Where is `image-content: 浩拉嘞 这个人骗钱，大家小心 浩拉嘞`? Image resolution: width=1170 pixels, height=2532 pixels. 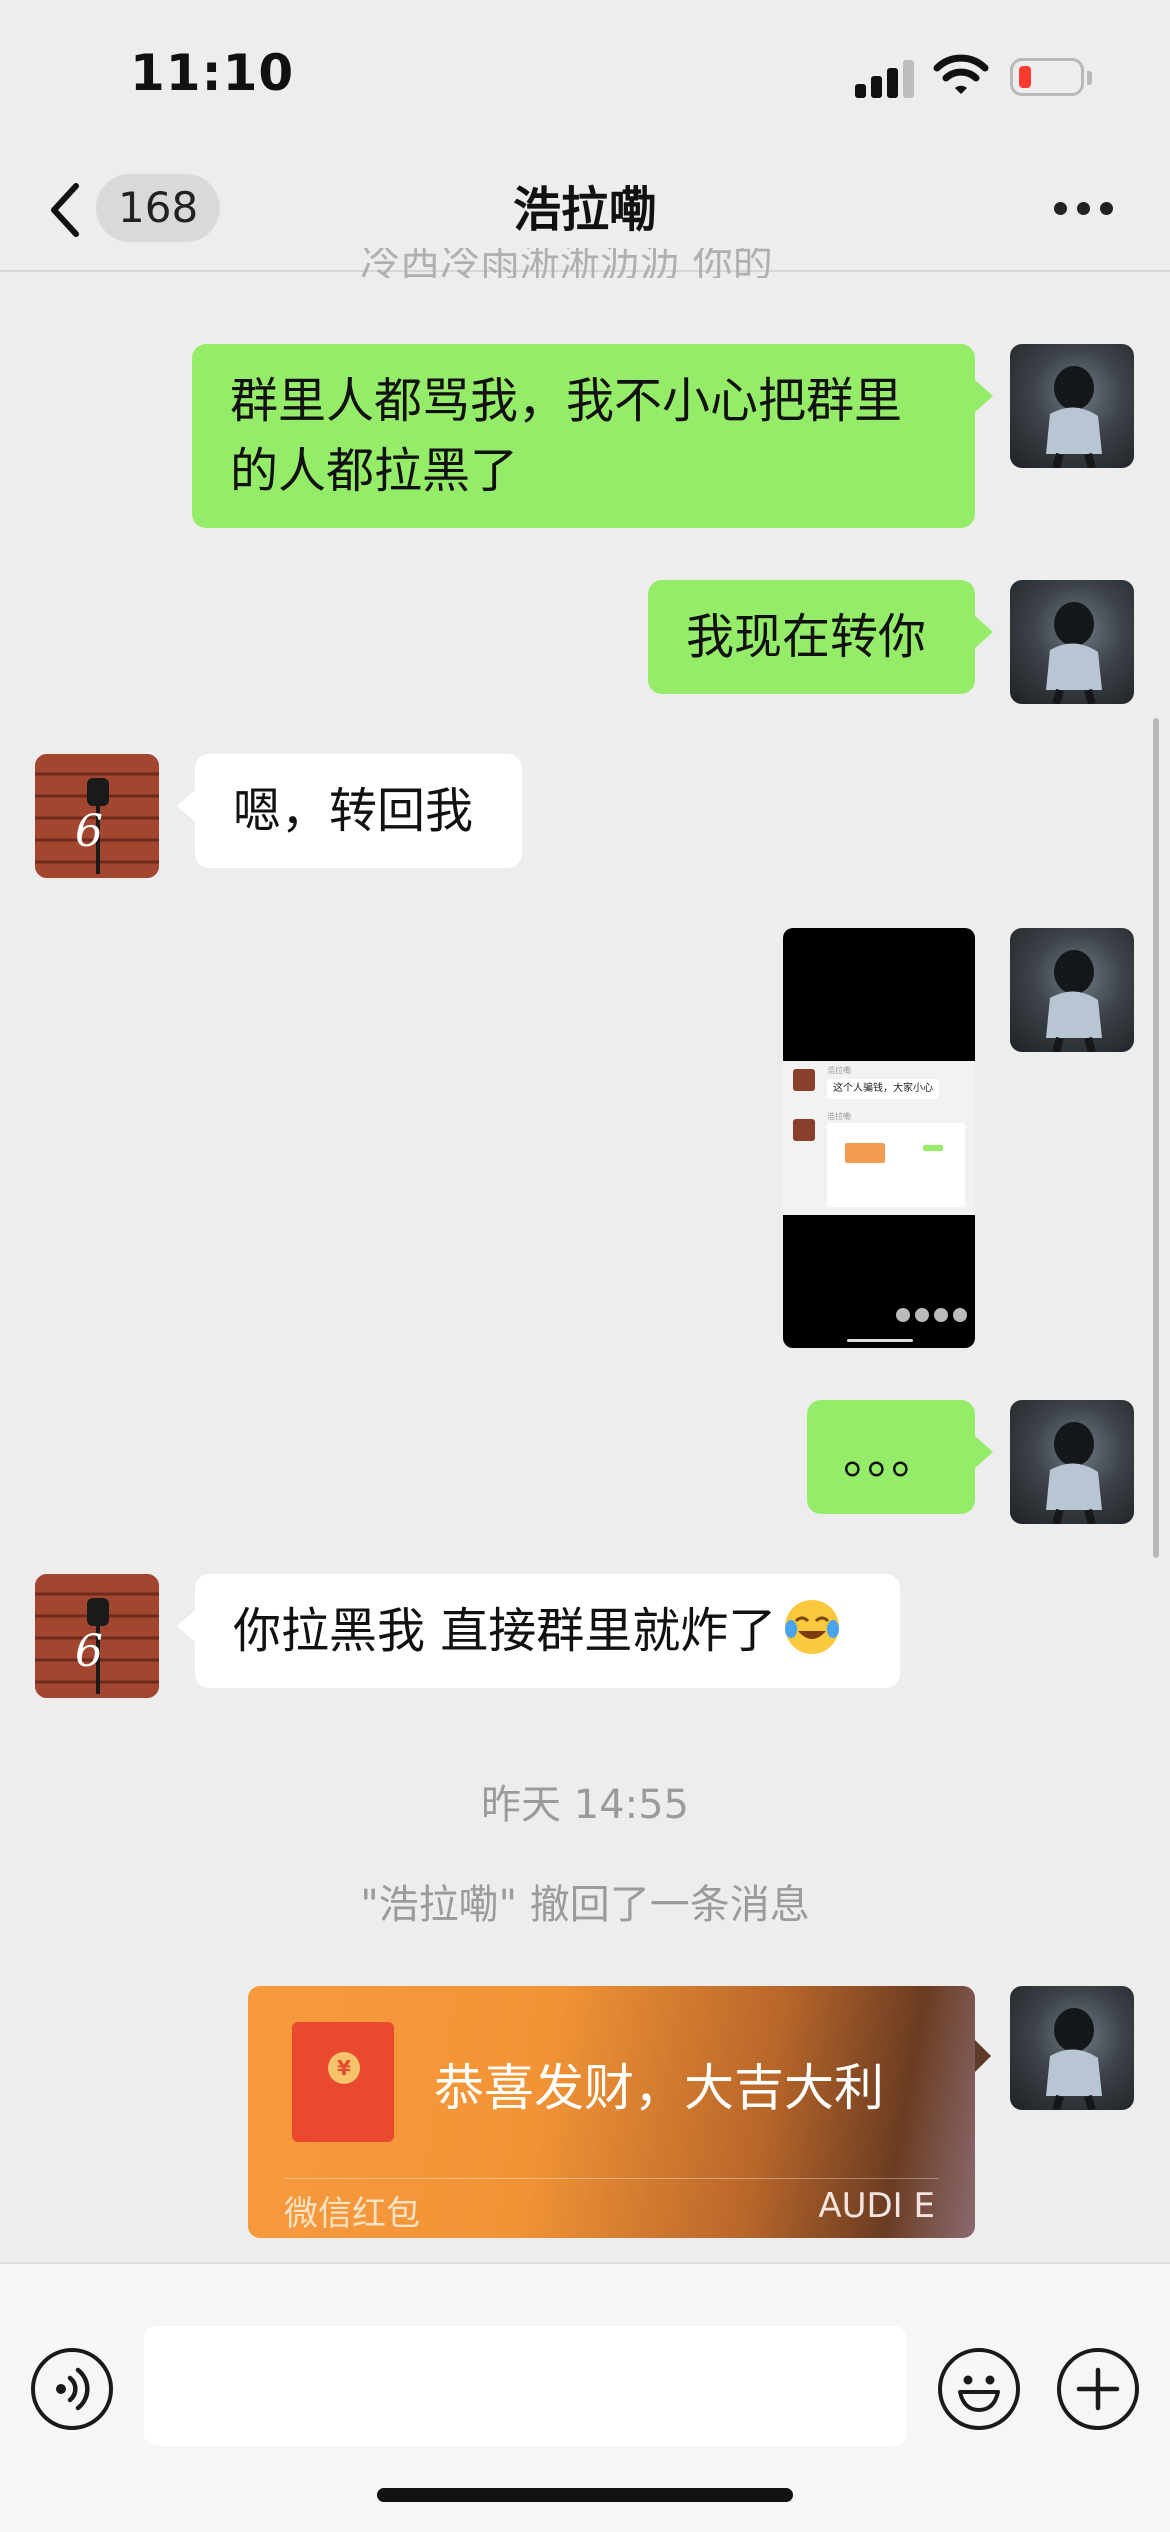
image-content: 浩拉嘞 这个人骗钱，大家小心 浩拉嘞 is located at coordinates (879, 1138).